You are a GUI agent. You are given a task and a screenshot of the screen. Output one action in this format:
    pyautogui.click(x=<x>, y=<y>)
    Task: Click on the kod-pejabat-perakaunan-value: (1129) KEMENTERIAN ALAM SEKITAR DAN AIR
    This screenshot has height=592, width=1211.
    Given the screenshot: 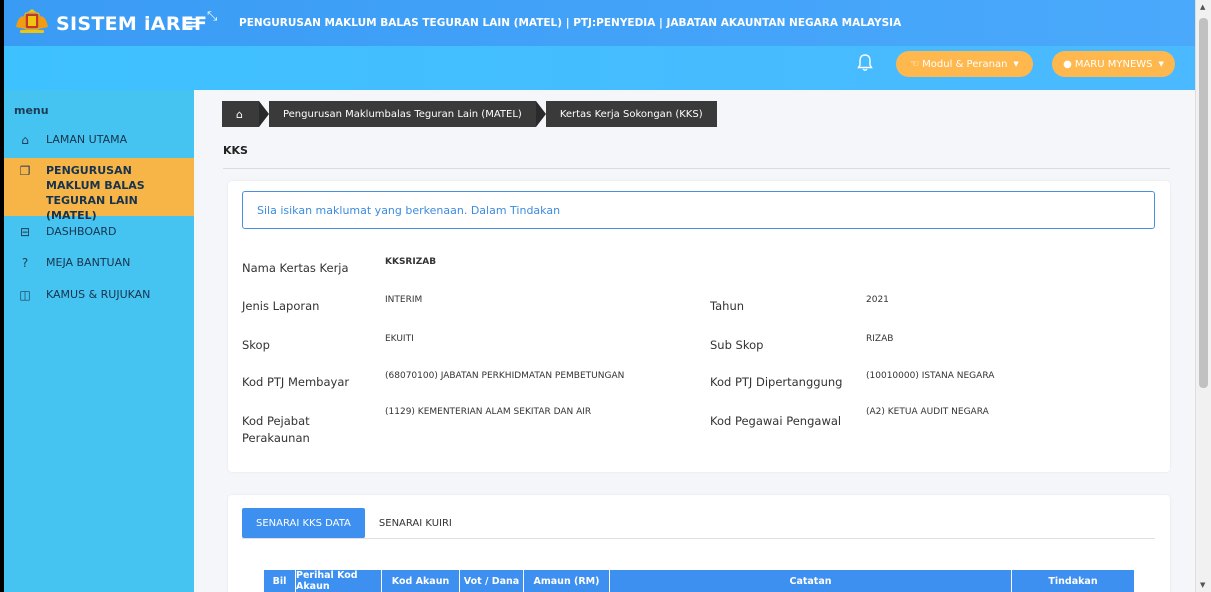 What is the action you would take?
    pyautogui.click(x=488, y=412)
    